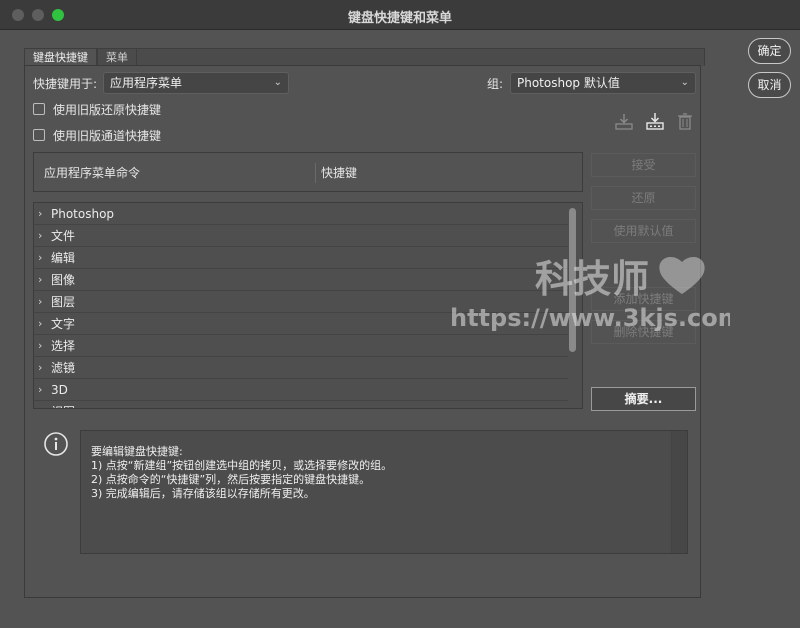  Describe the element at coordinates (146, 83) in the screenshot. I see `shortcuts-for-value: 应用程序菜单` at that location.